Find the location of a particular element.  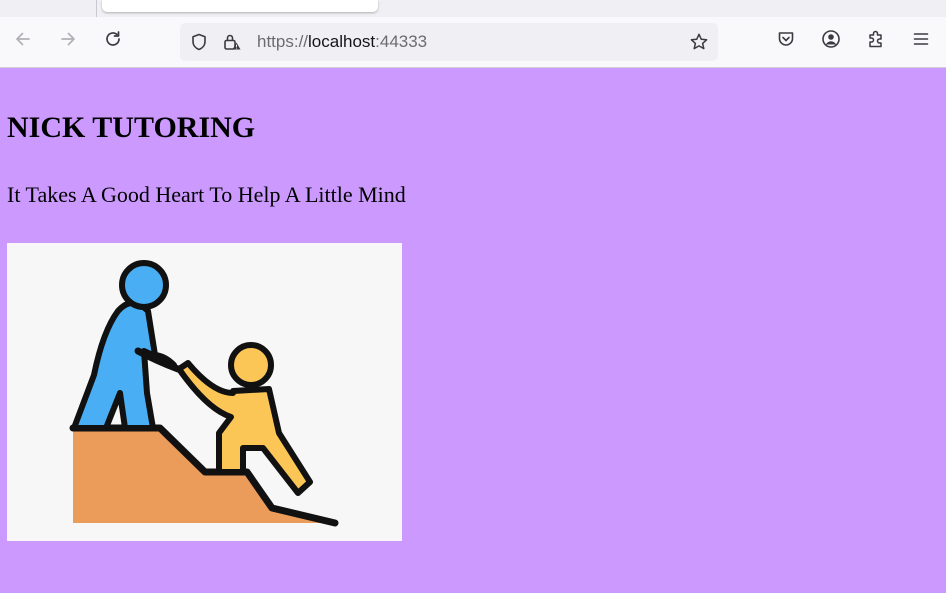

forward-button is located at coordinates (68, 41).